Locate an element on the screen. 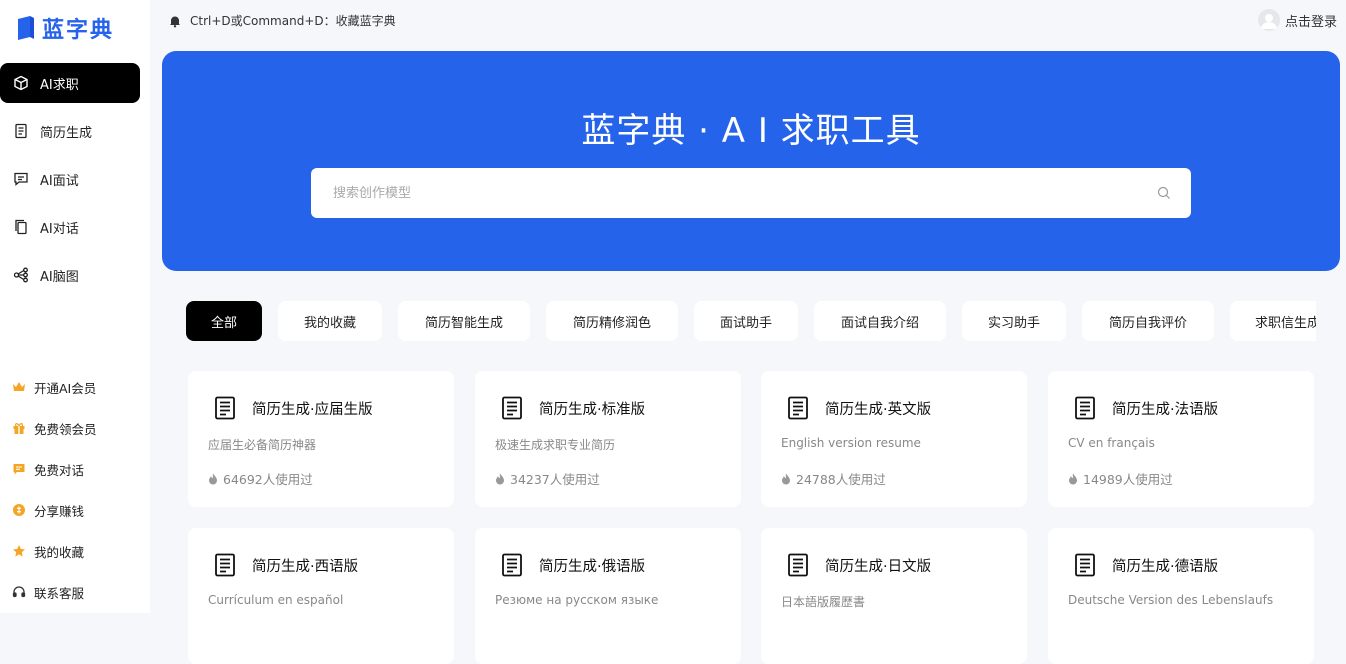  card-description: English version resume is located at coordinates (851, 443).